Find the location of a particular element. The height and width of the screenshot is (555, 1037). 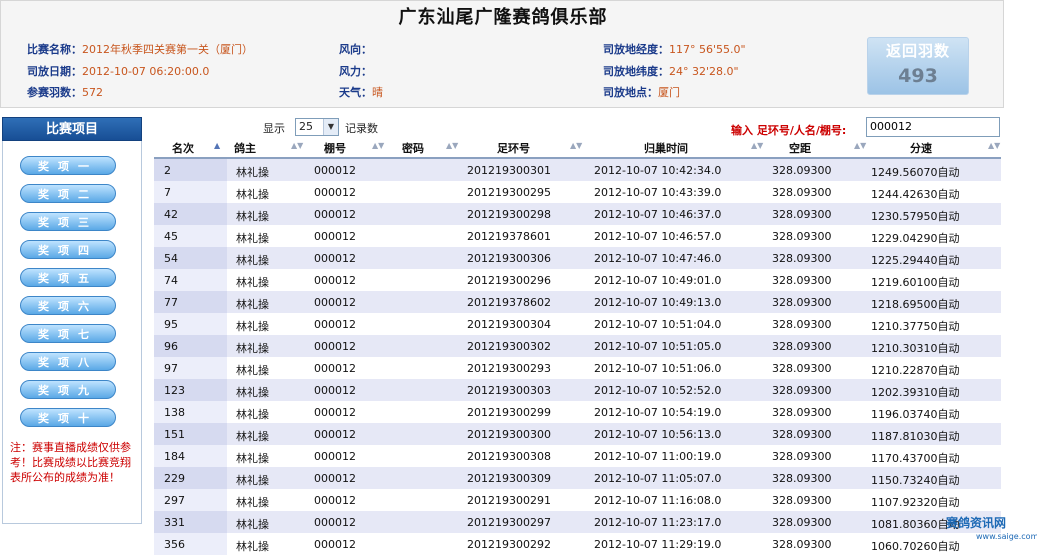

cell-arrival-time: 2012-10-07 10:51:05.0 is located at coordinates (658, 346).